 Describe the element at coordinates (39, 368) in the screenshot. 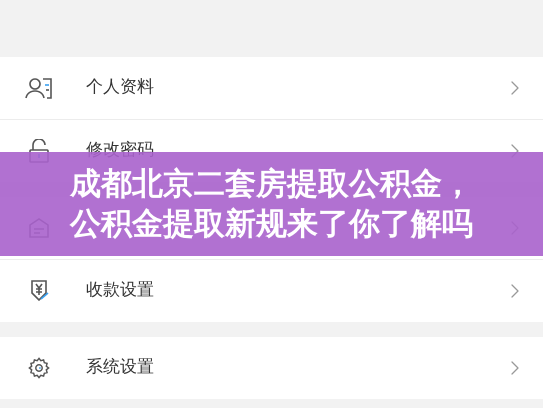

I see `settings-icon` at that location.